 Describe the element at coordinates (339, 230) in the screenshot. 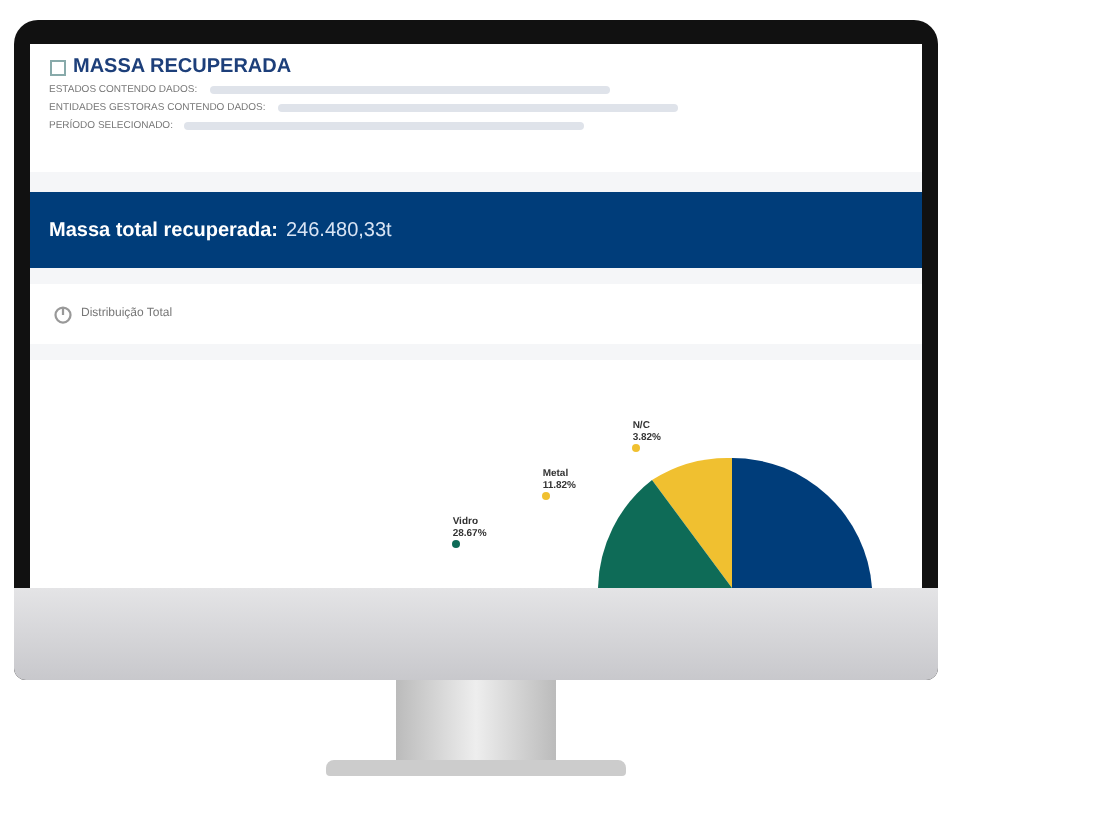

I see `total-value: 246.480,33t` at that location.